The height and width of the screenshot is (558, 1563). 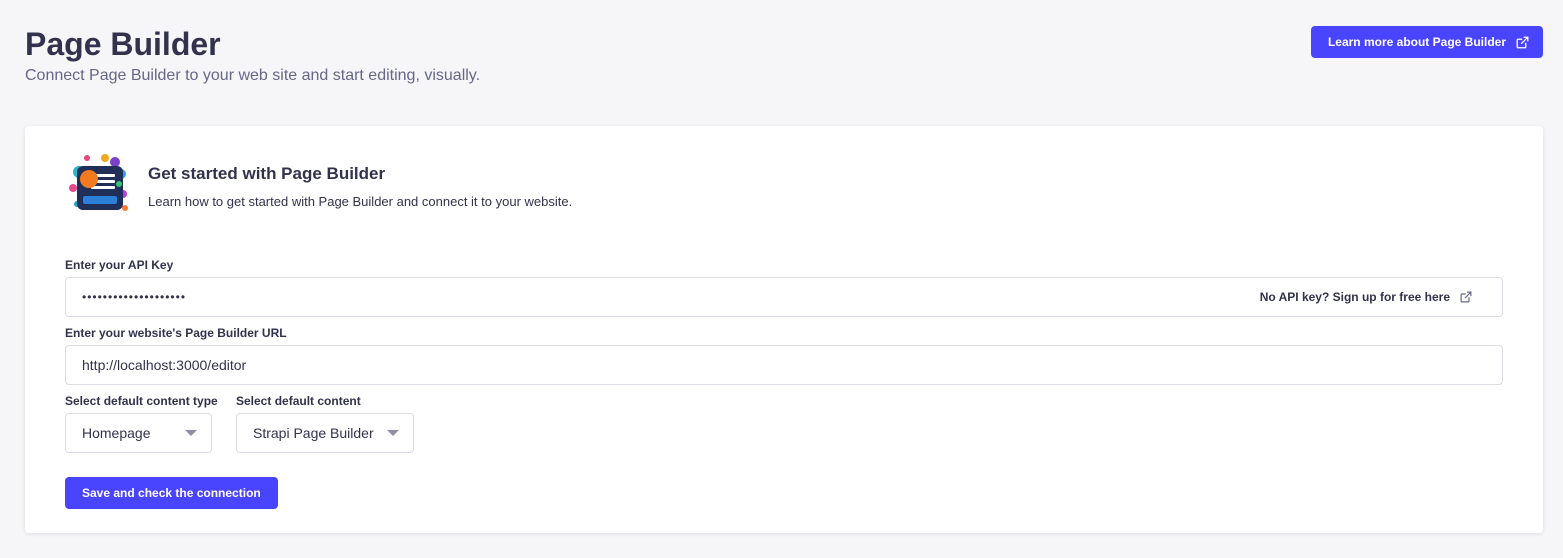 What do you see at coordinates (1416, 42) in the screenshot?
I see `learn-more-label: Learn more about Page Builder` at bounding box center [1416, 42].